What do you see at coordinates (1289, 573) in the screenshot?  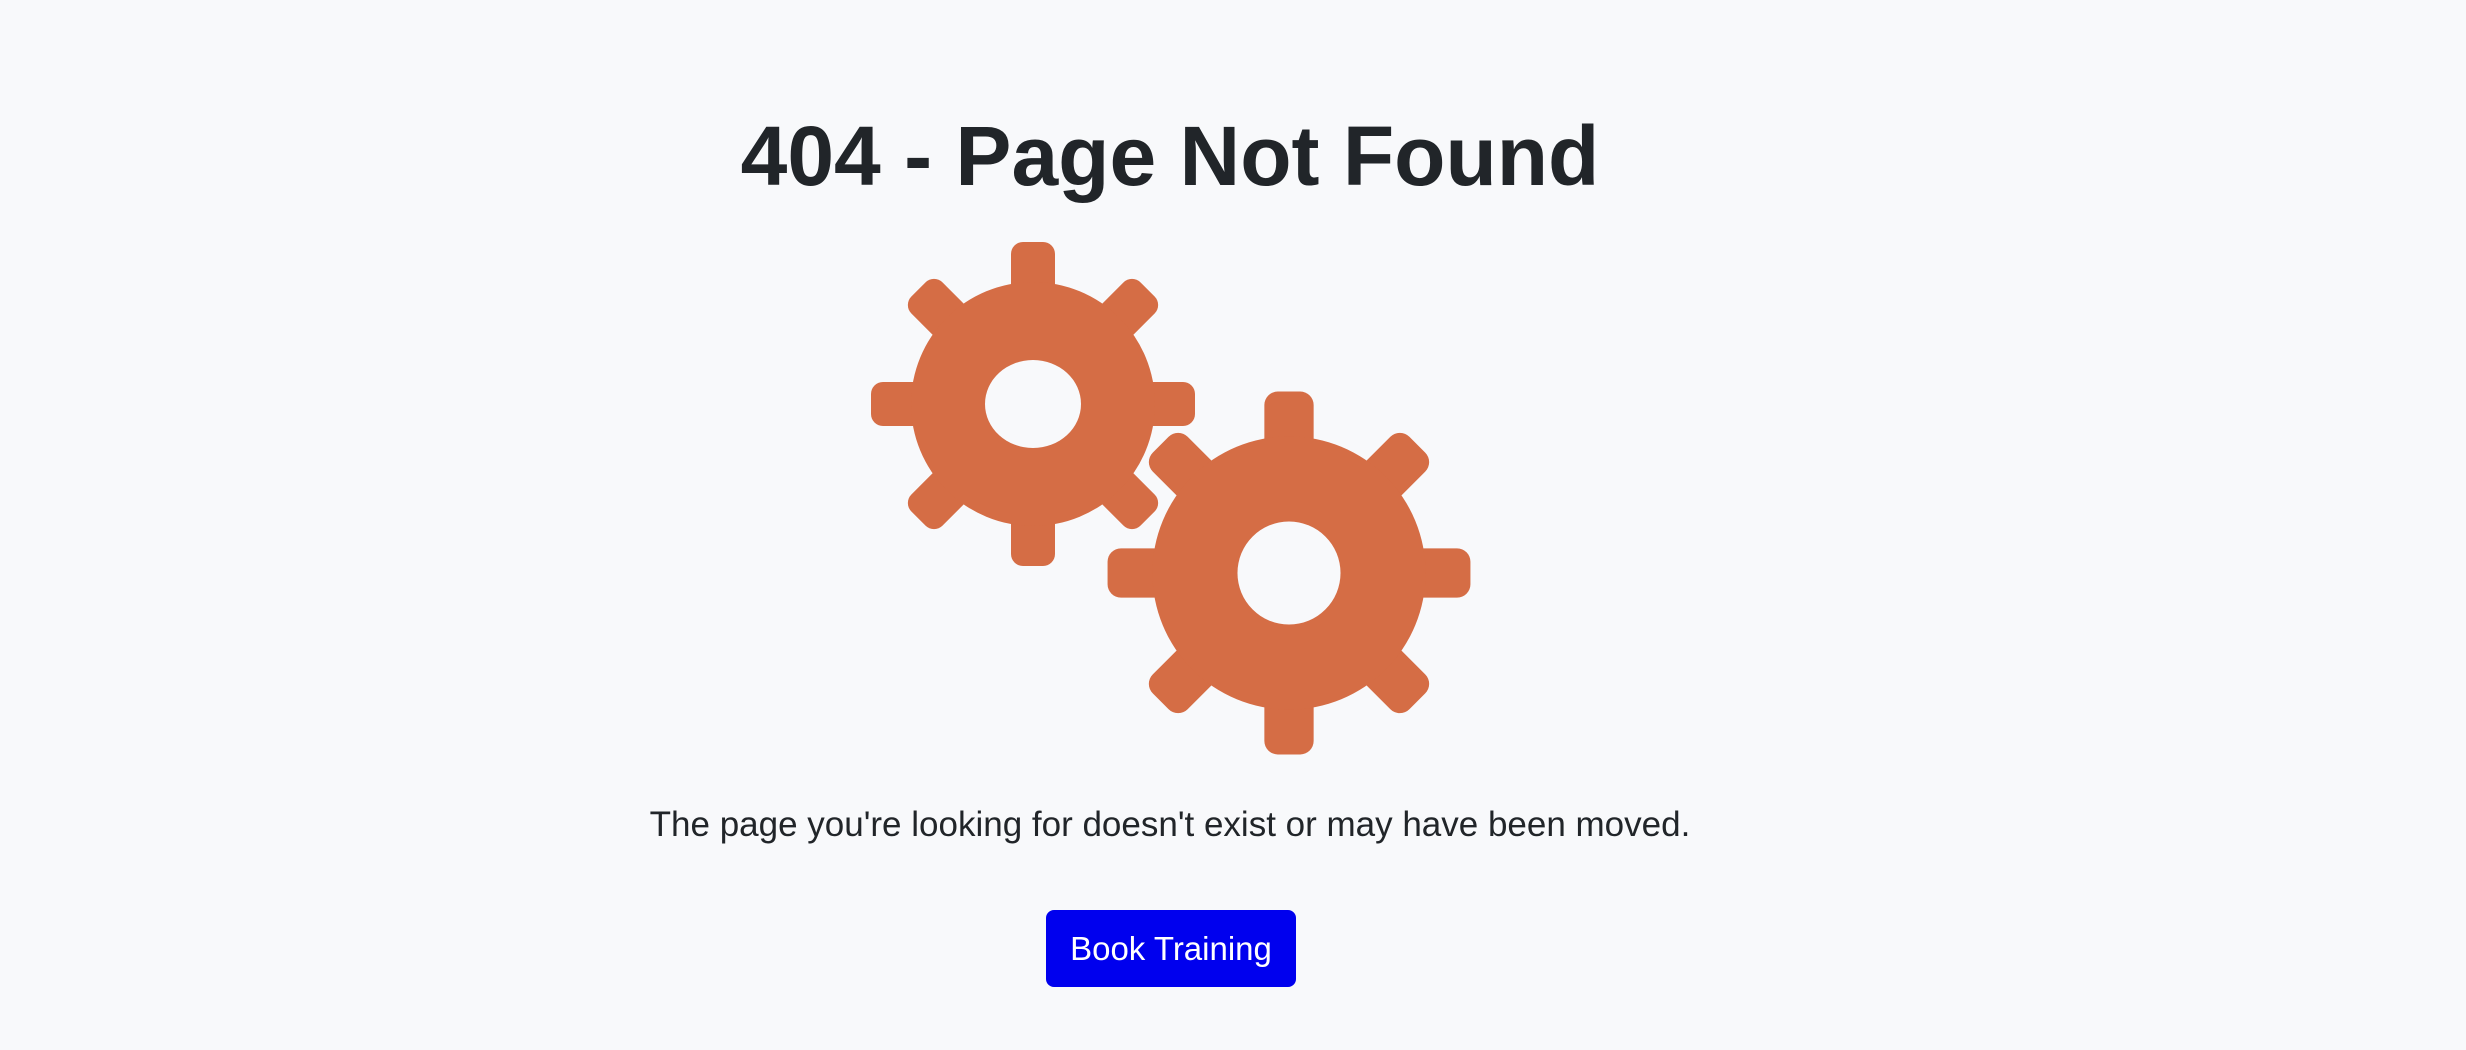 I see `large-gear-icon` at bounding box center [1289, 573].